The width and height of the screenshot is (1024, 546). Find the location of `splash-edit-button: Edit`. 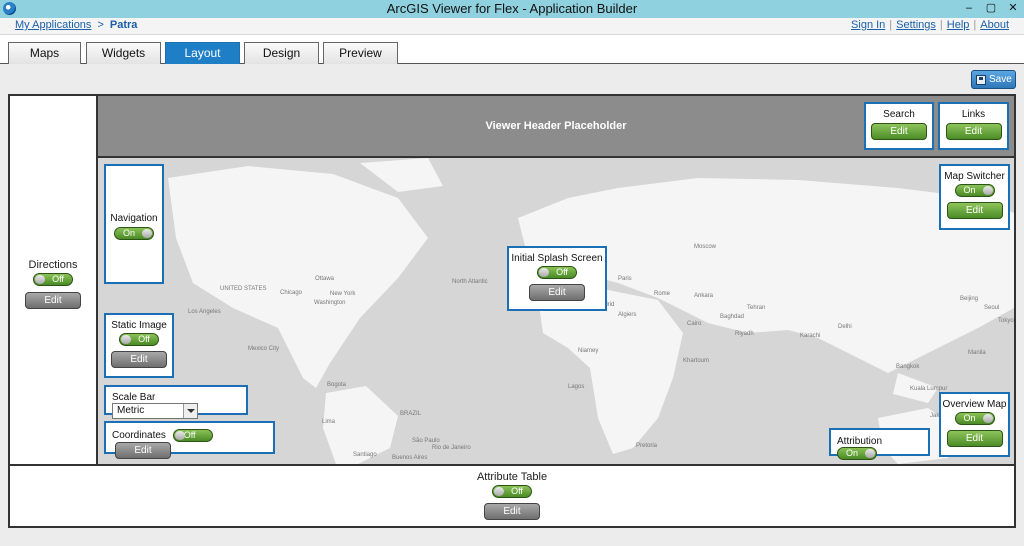

splash-edit-button: Edit is located at coordinates (557, 292).